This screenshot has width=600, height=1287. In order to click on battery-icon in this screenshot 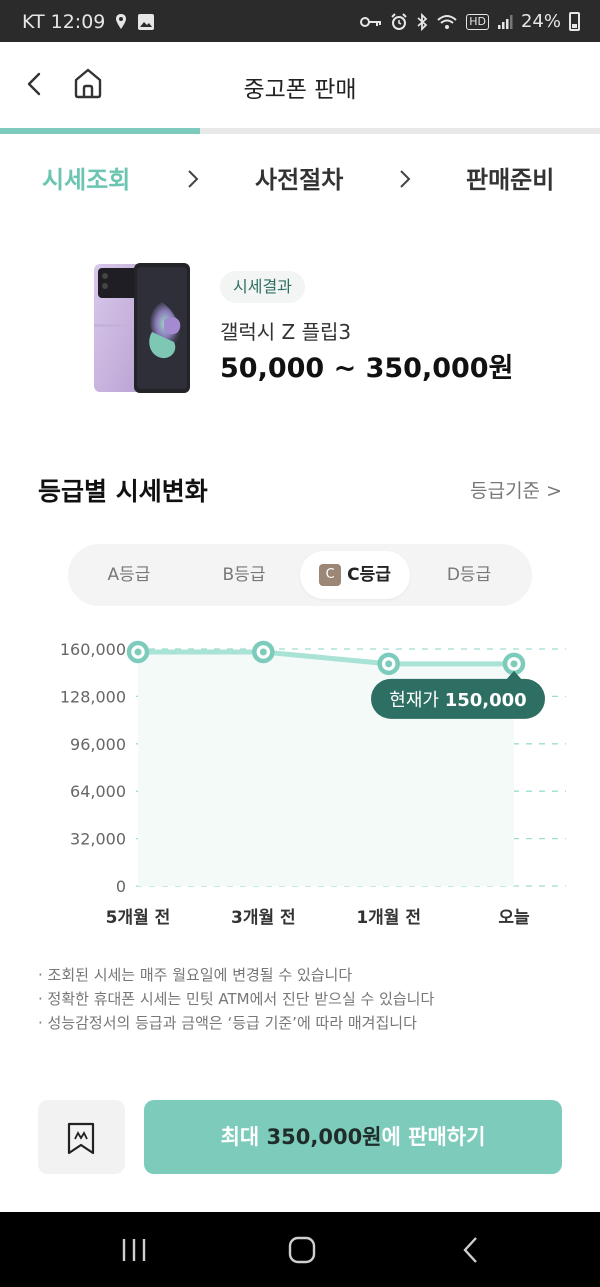, I will do `click(574, 21)`.